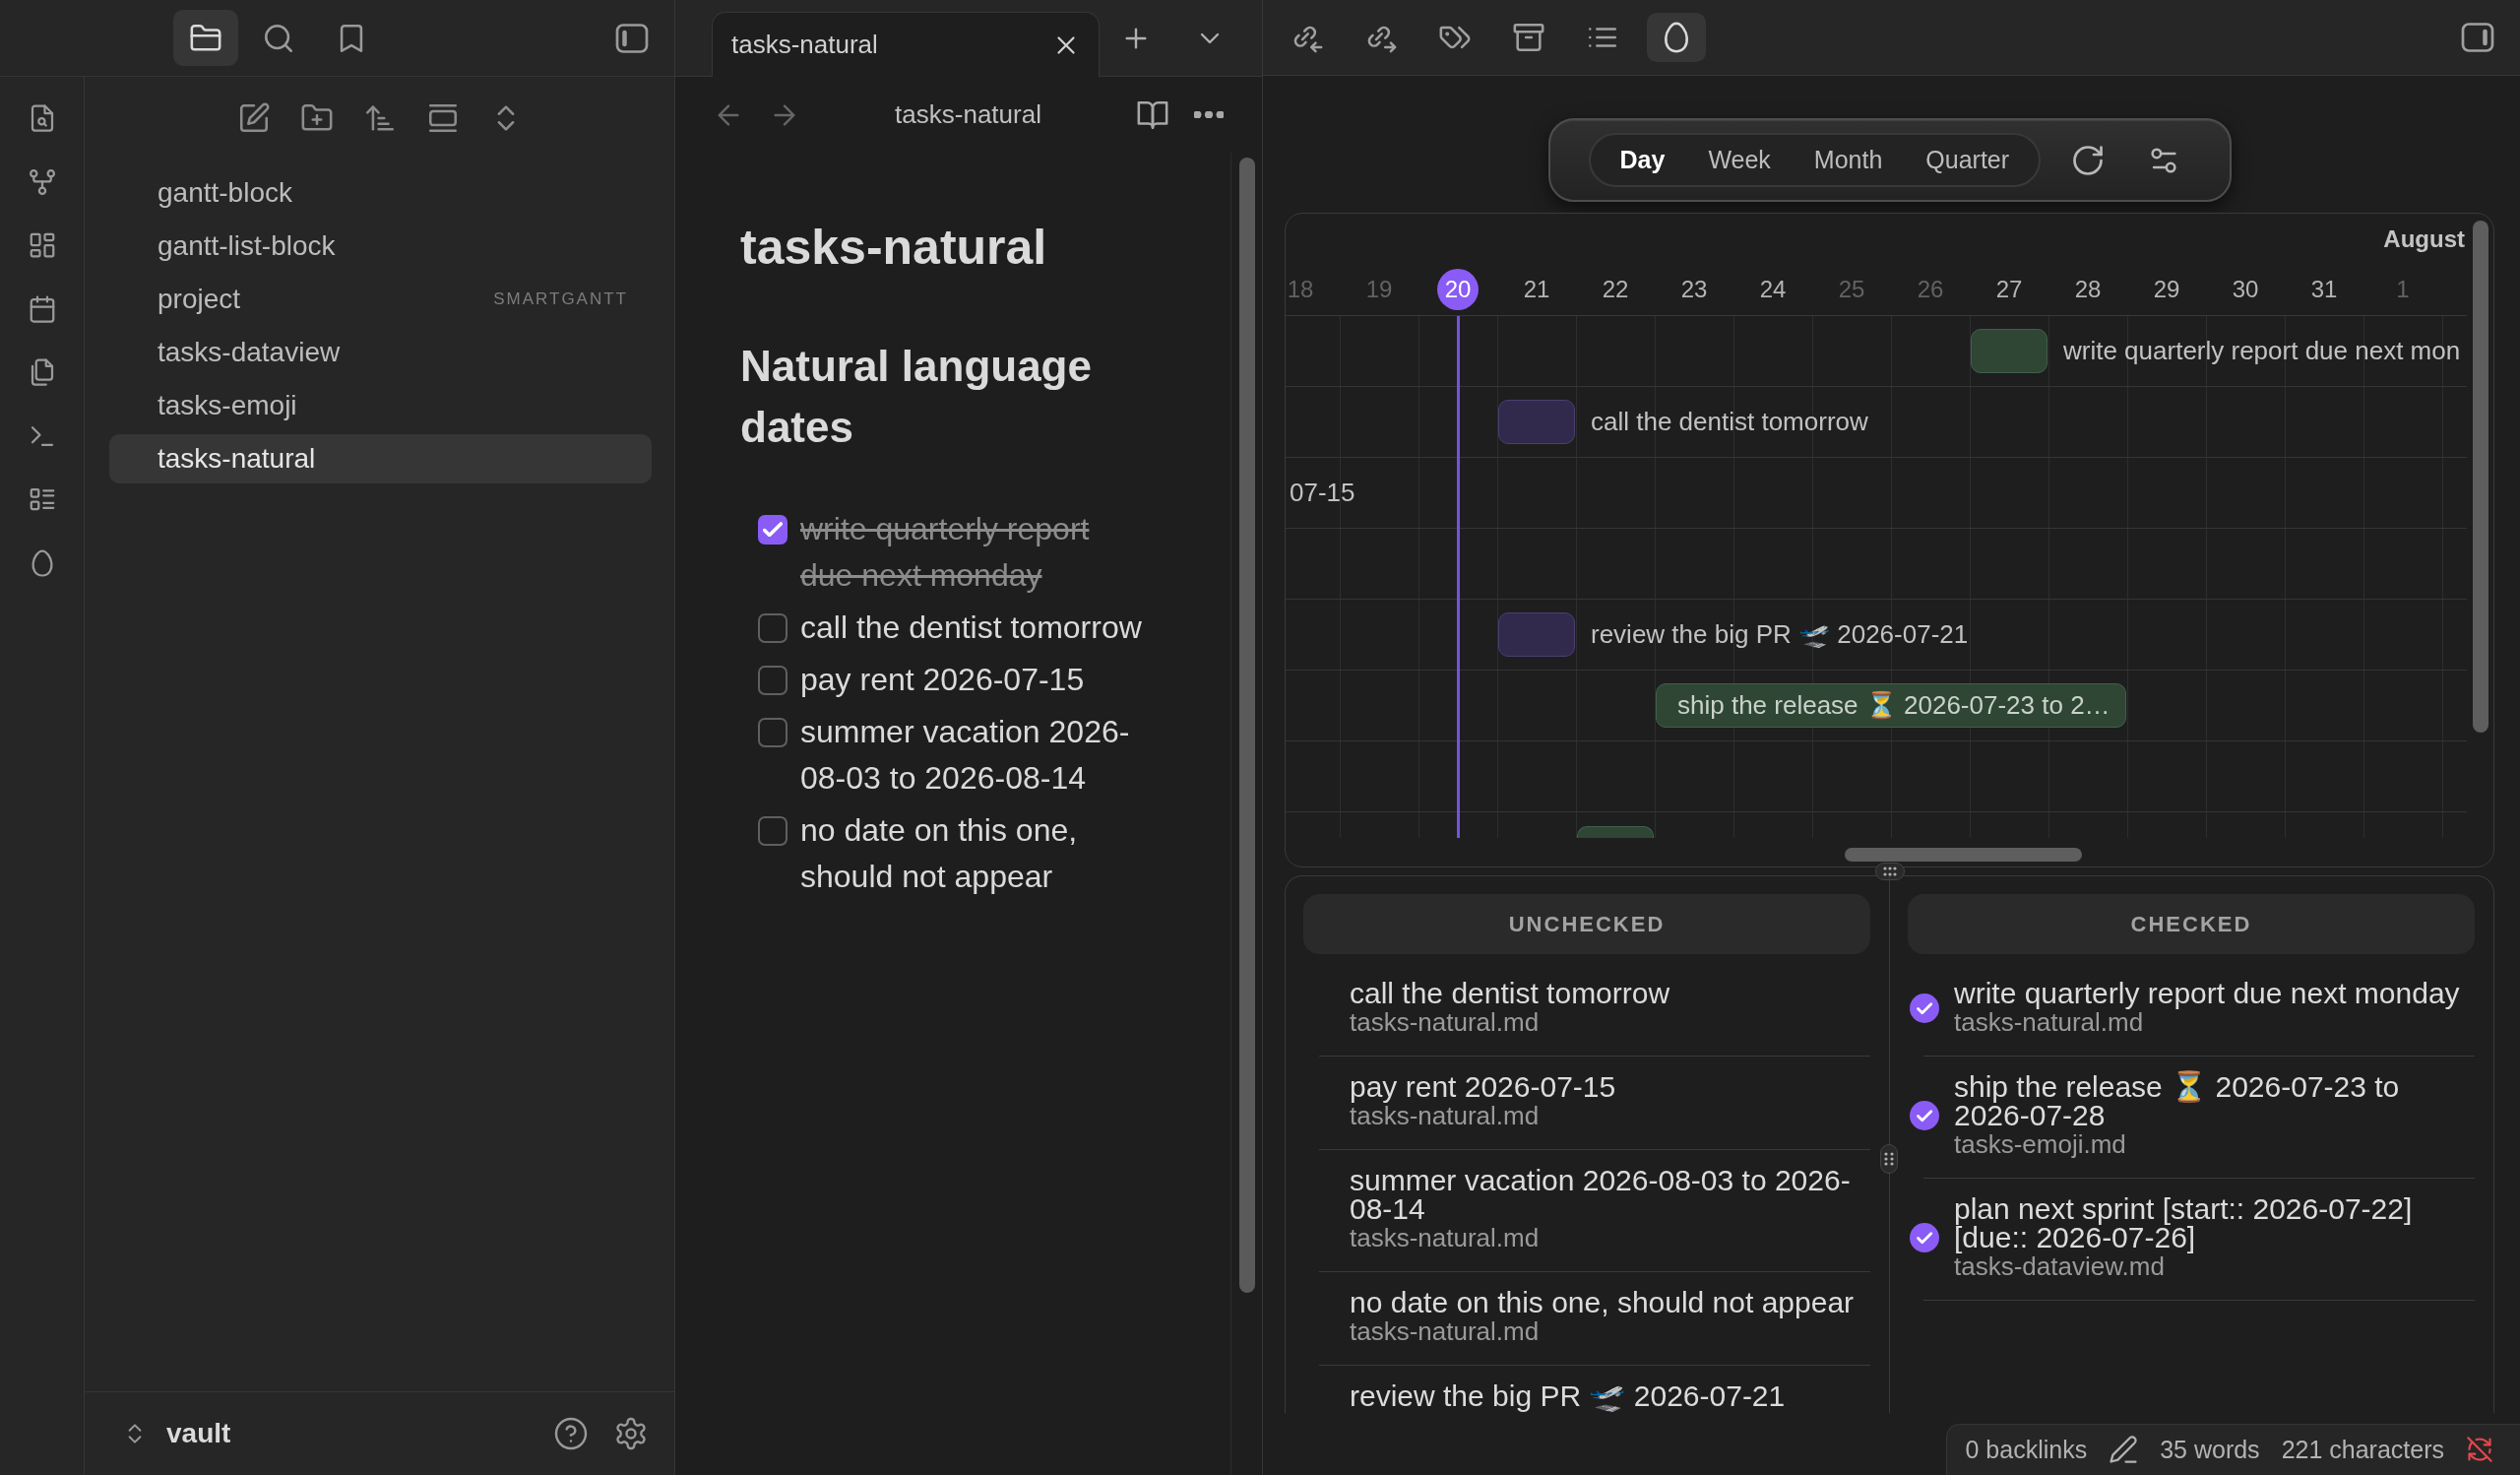 The height and width of the screenshot is (1475, 2520). I want to click on settings-icon, so click(631, 1433).